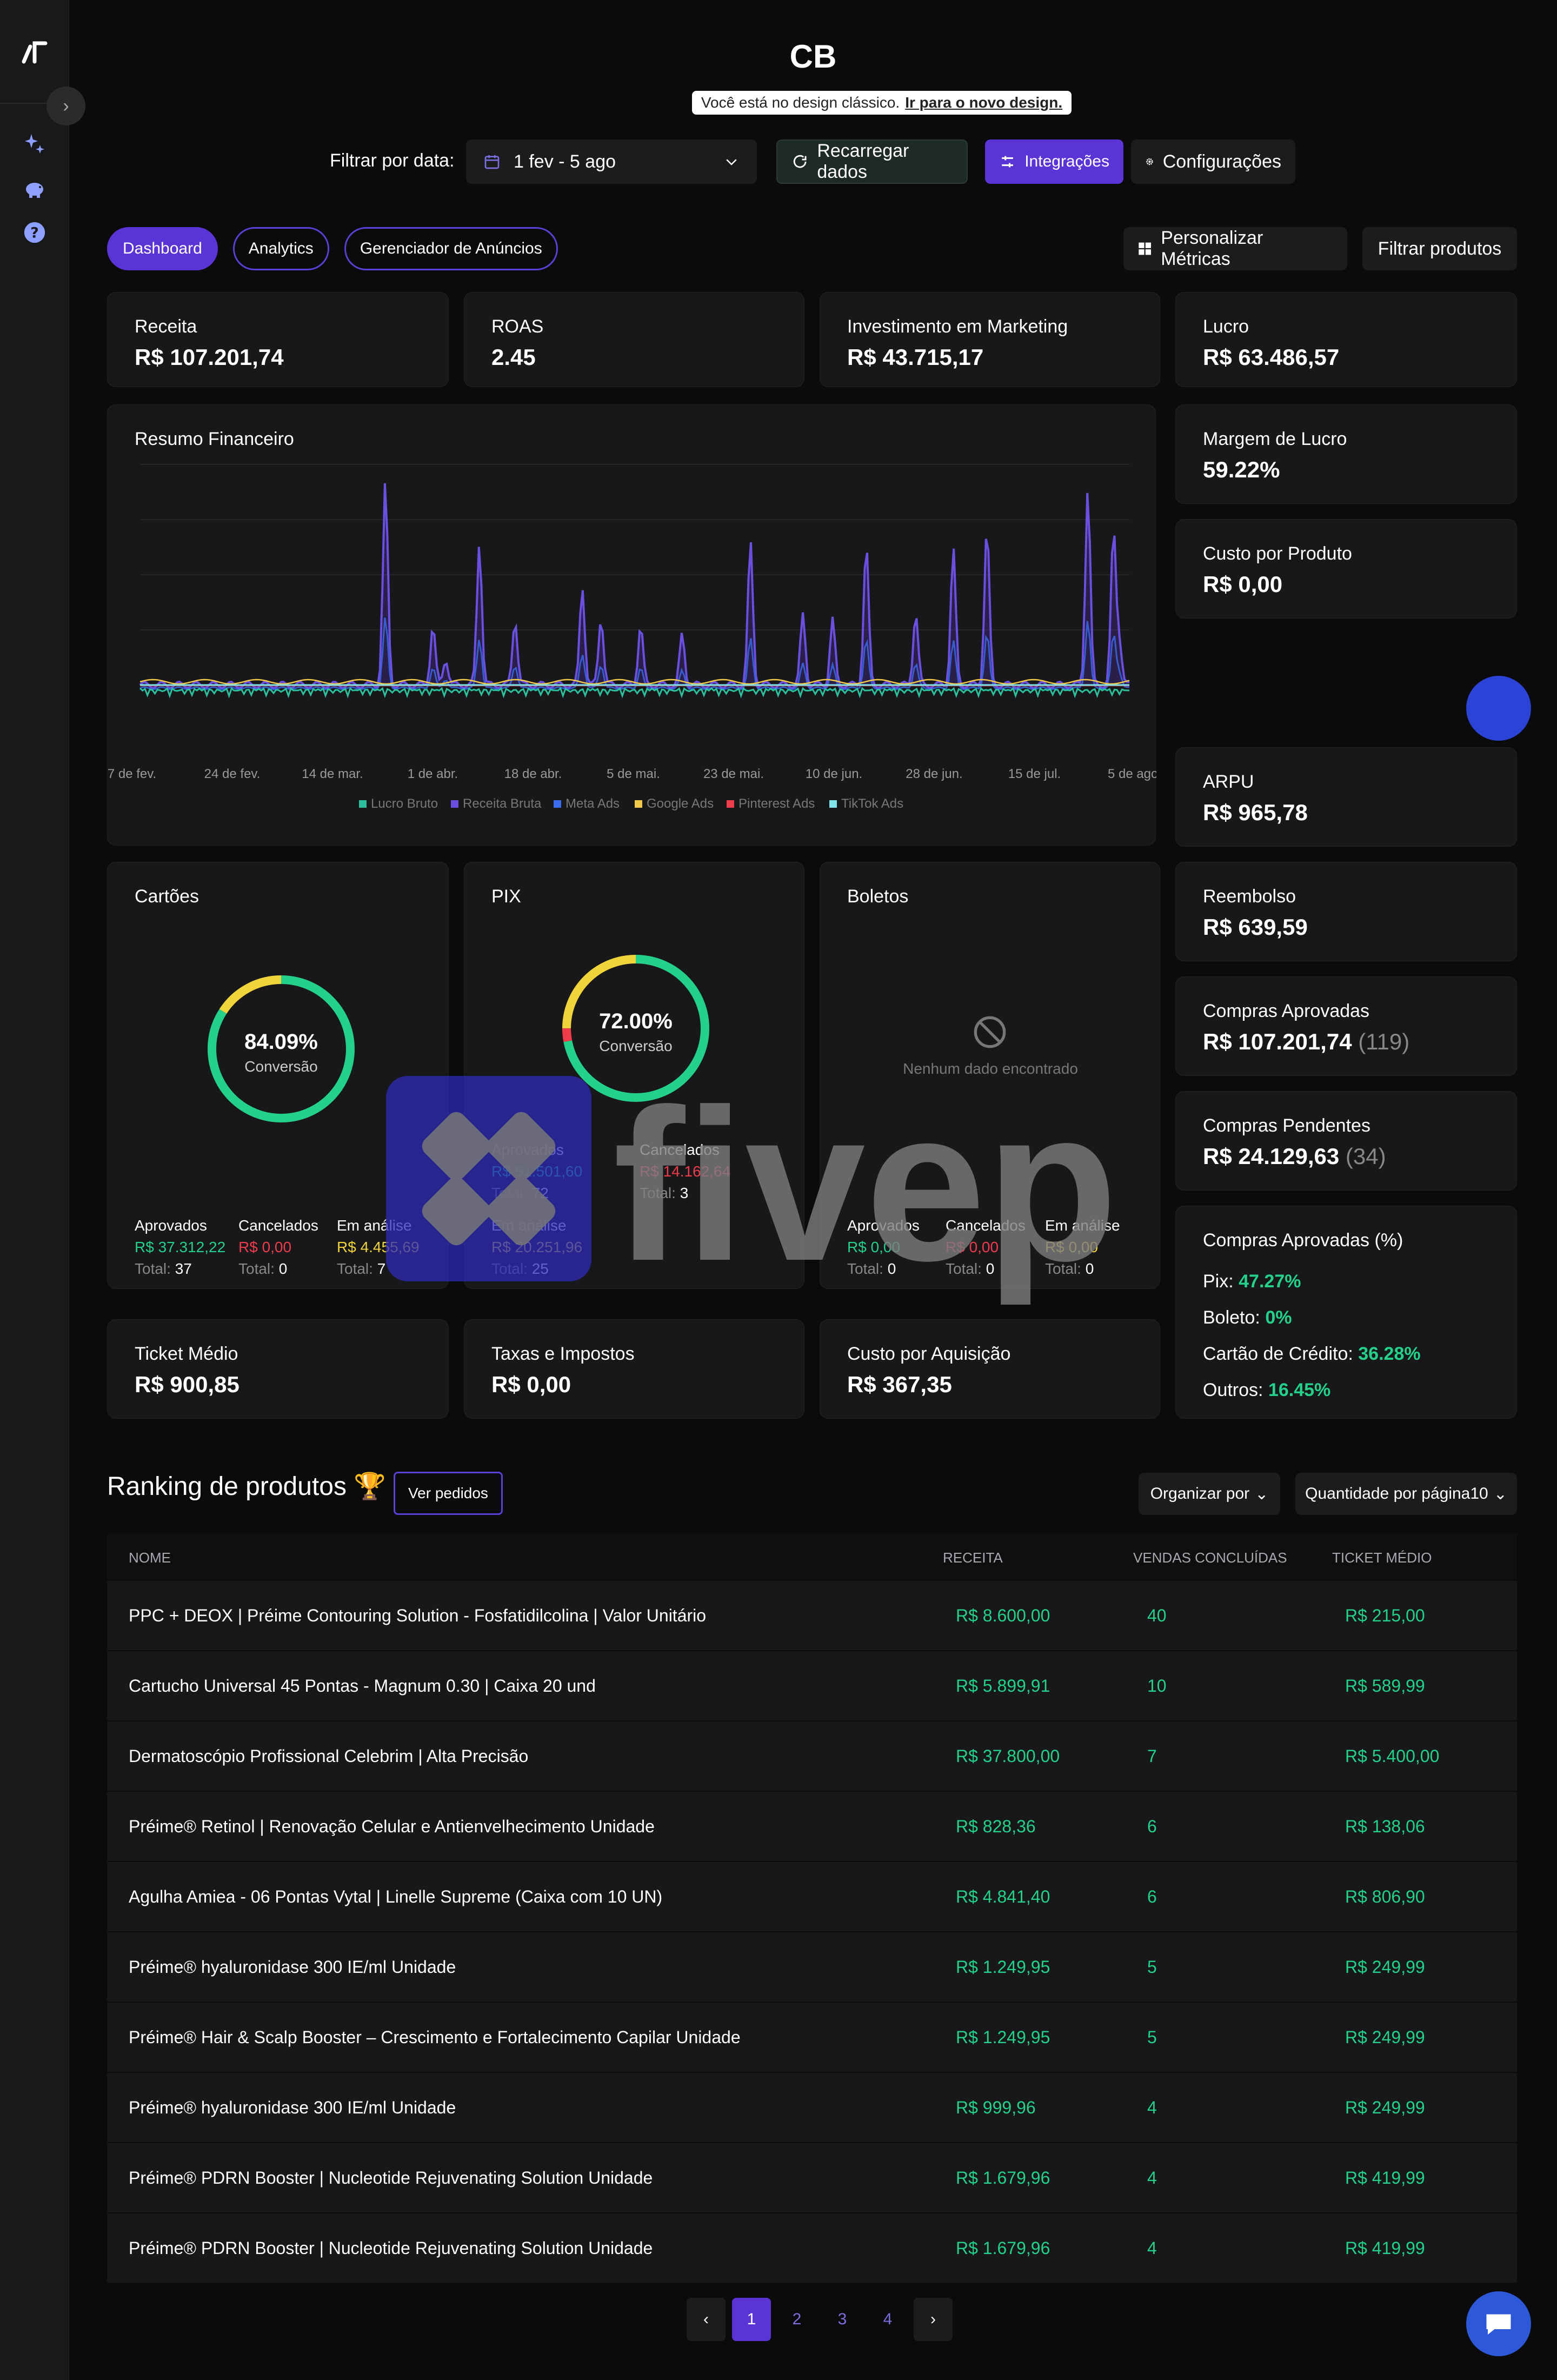  I want to click on app-logo-icon, so click(34, 53).